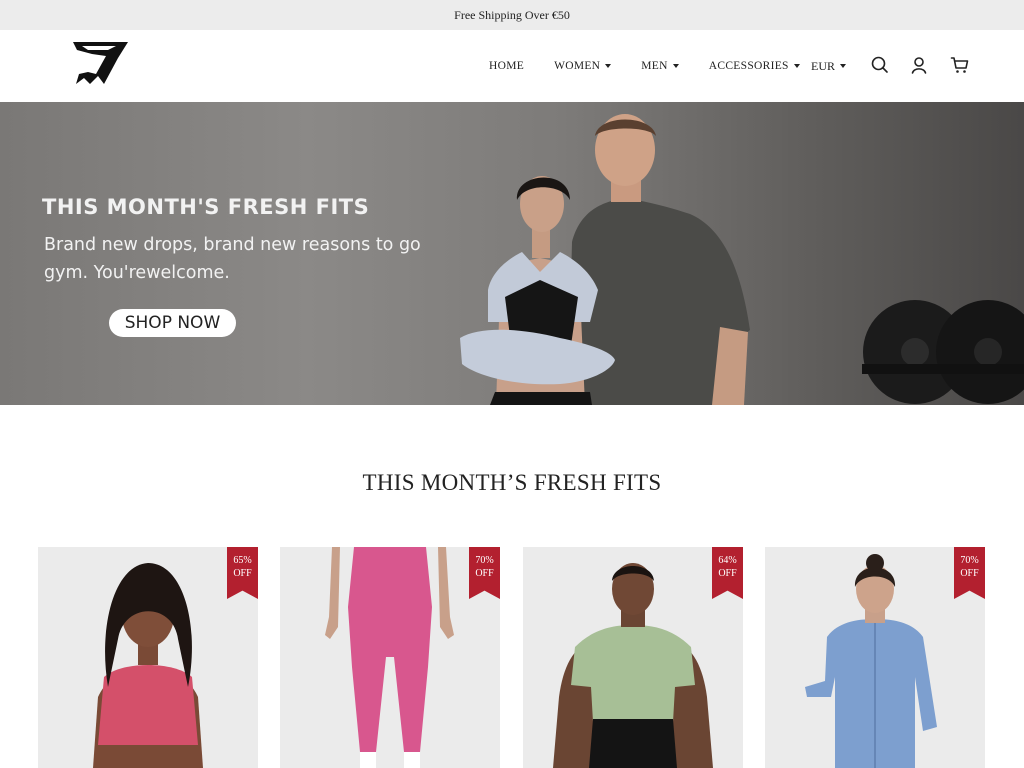 The height and width of the screenshot is (768, 1024). I want to click on site-header: HOME WOMEN MEN ACCESSORIES EUR, so click(512, 66).